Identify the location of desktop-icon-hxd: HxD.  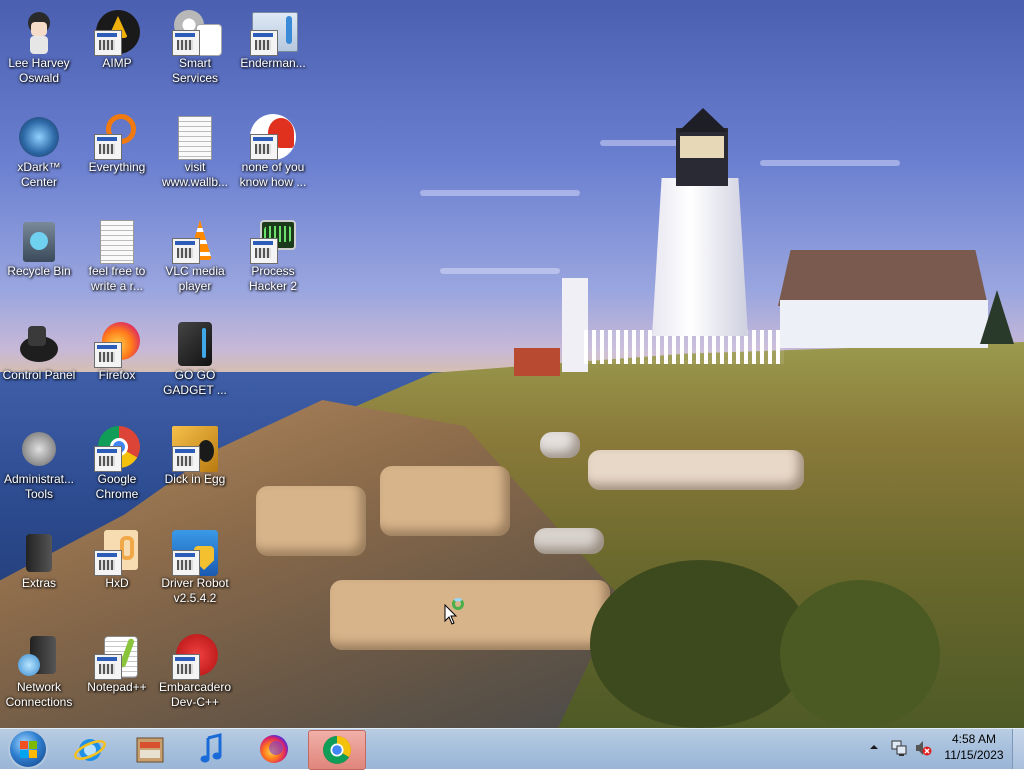
(117, 574).